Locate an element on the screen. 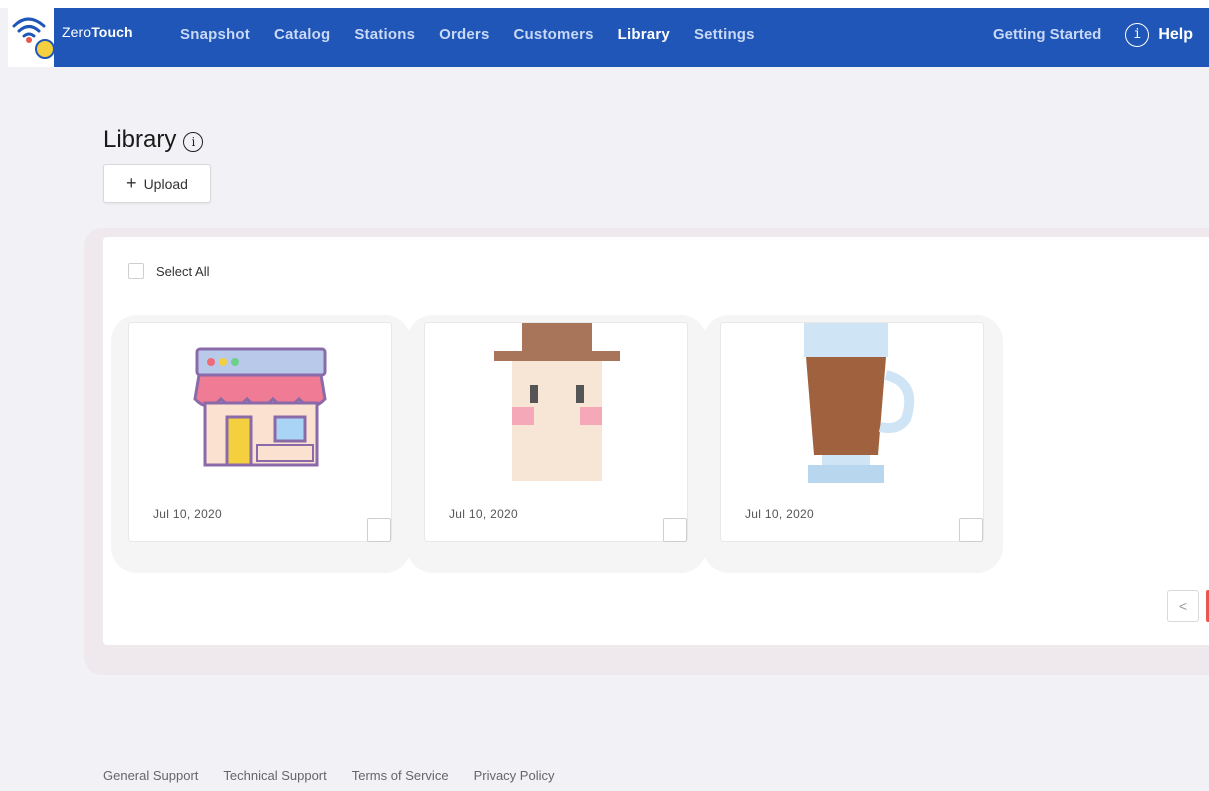 The height and width of the screenshot is (791, 1209). page-header: Library i is located at coordinates (153, 140).